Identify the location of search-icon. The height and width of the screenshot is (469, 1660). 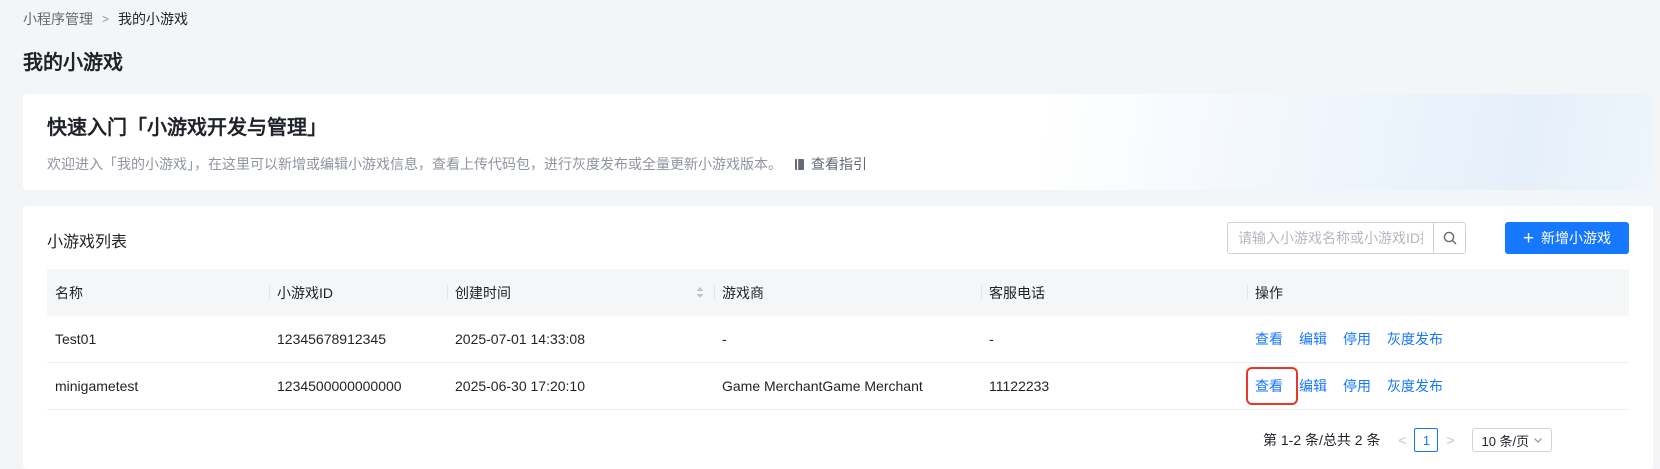
(1449, 238).